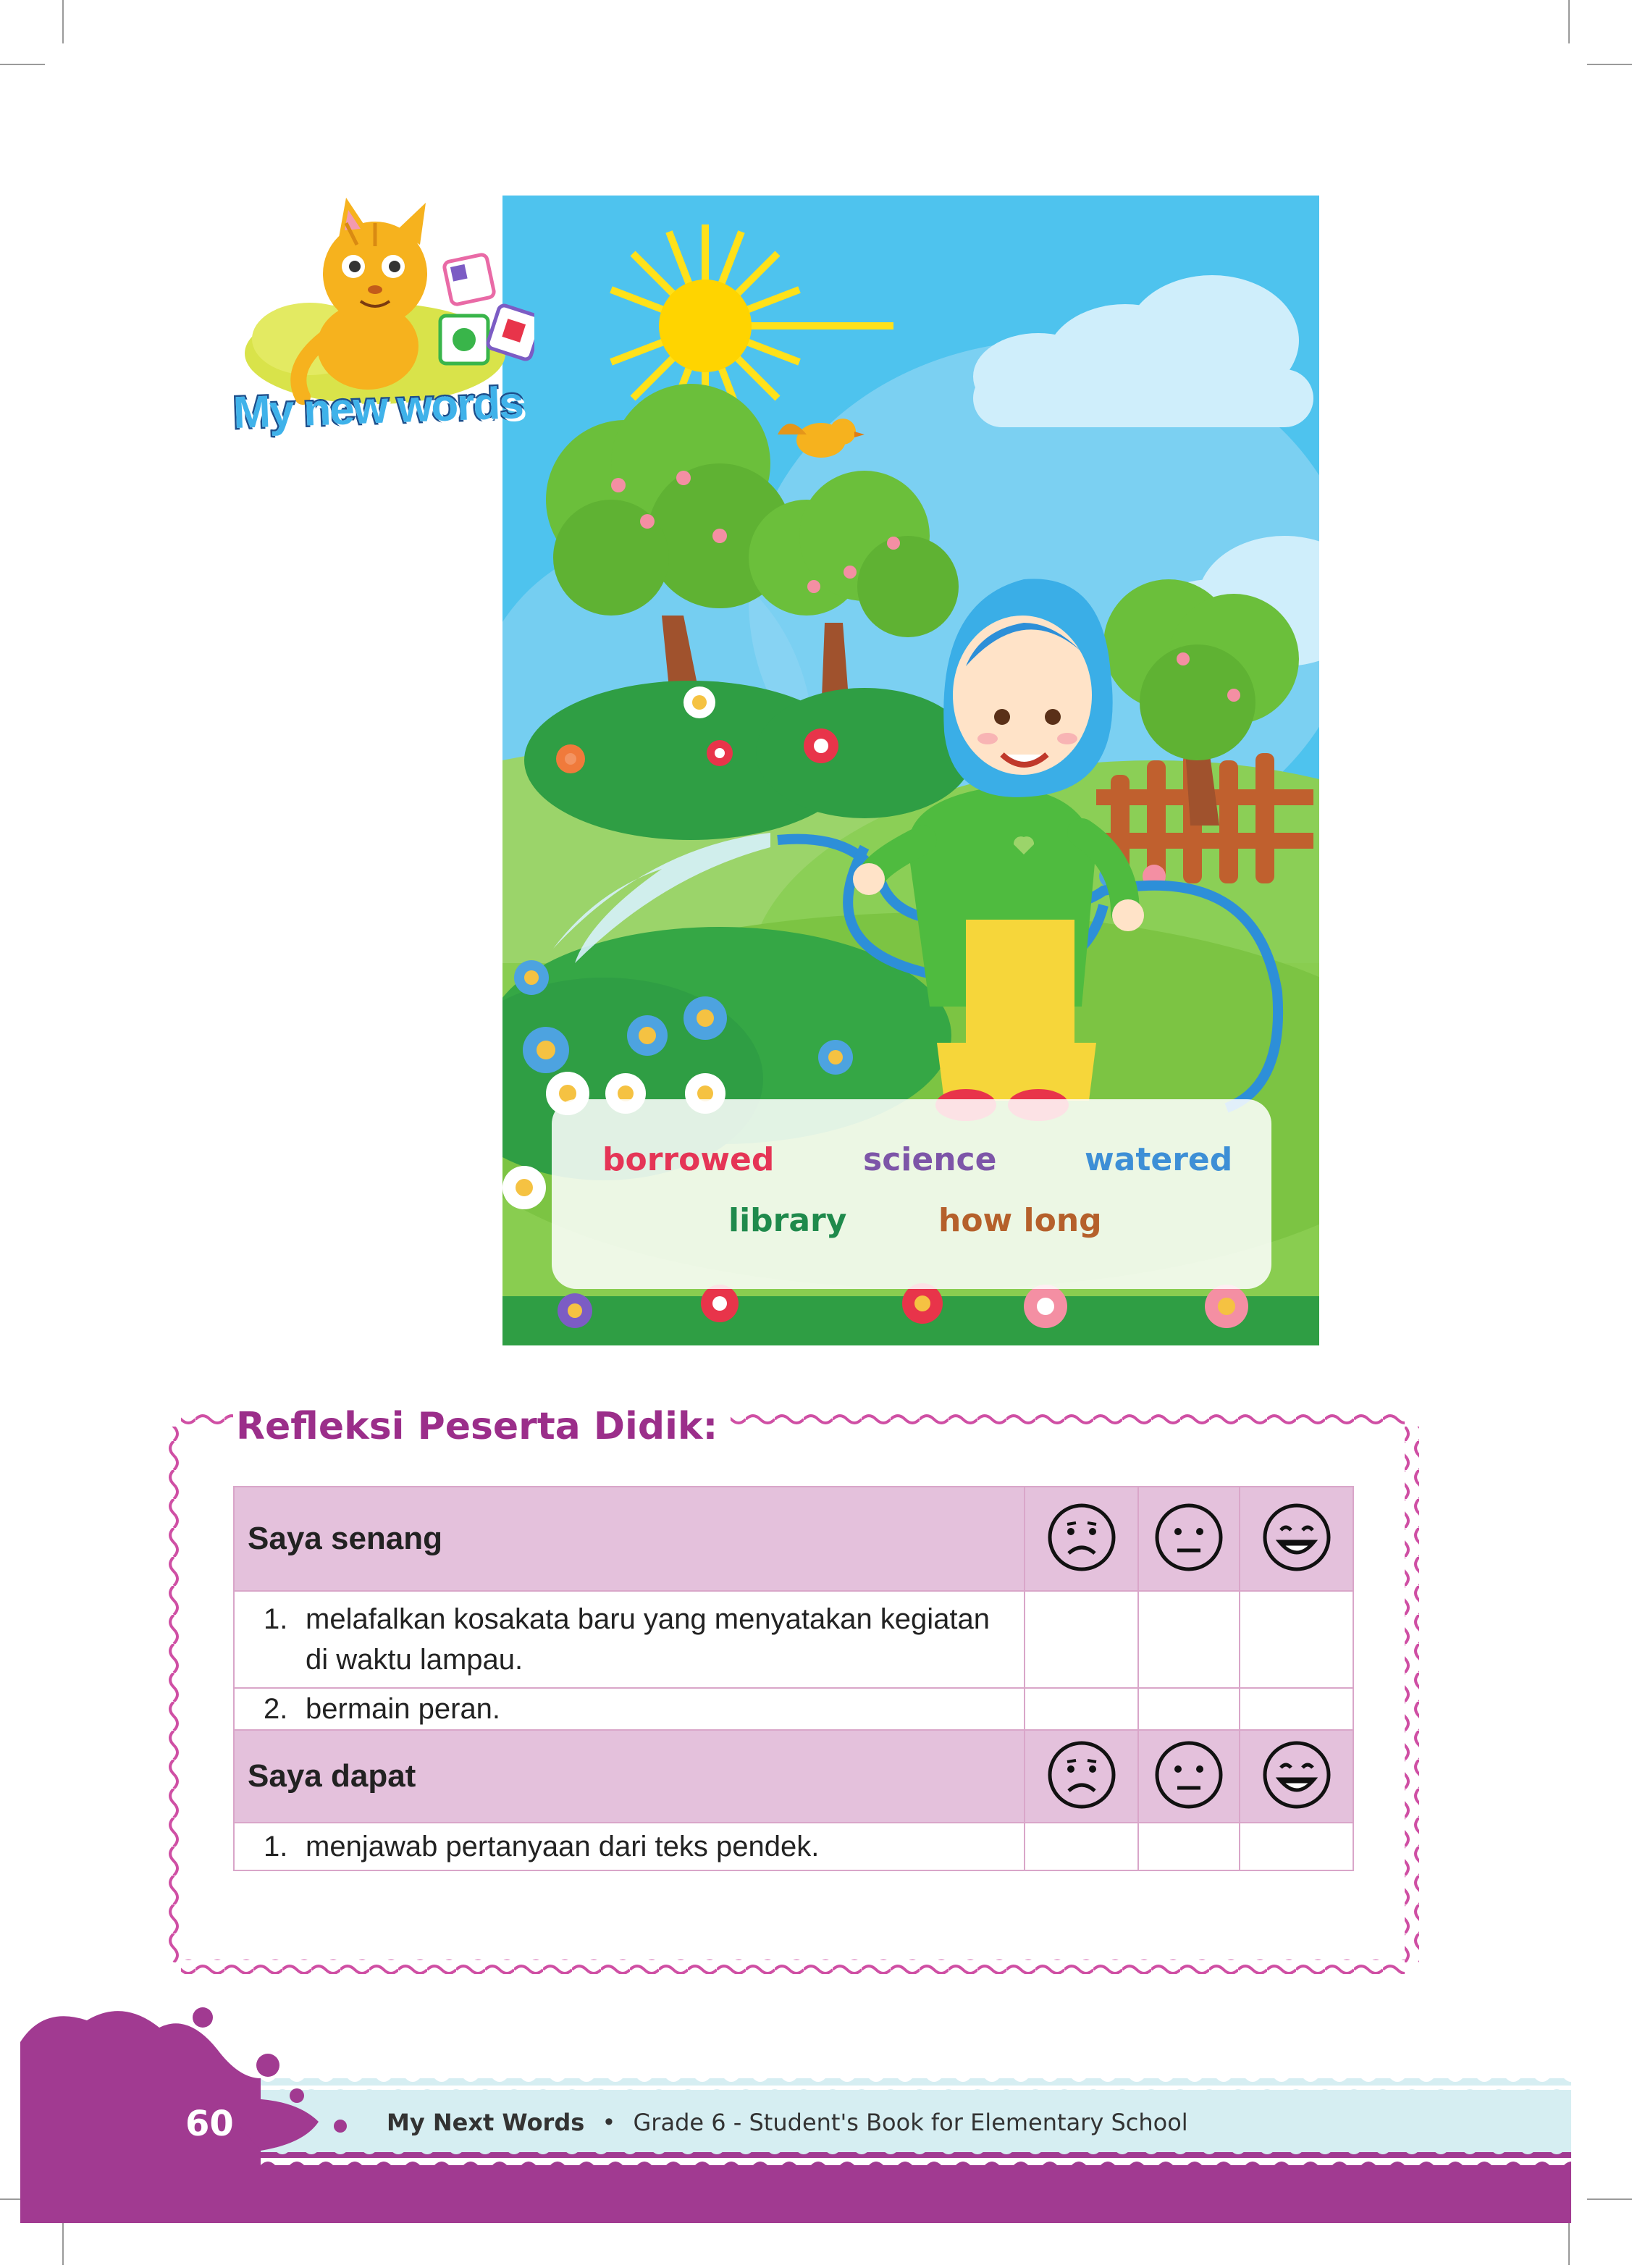  What do you see at coordinates (403, 1709) in the screenshot?
I see `item-text: bermain peran.` at bounding box center [403, 1709].